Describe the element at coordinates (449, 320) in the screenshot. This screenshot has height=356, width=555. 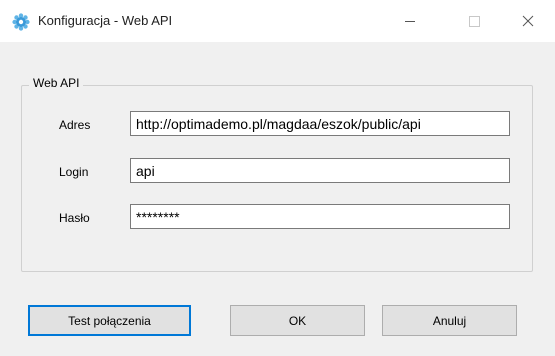
I see `cancel-button: Anuluj` at that location.